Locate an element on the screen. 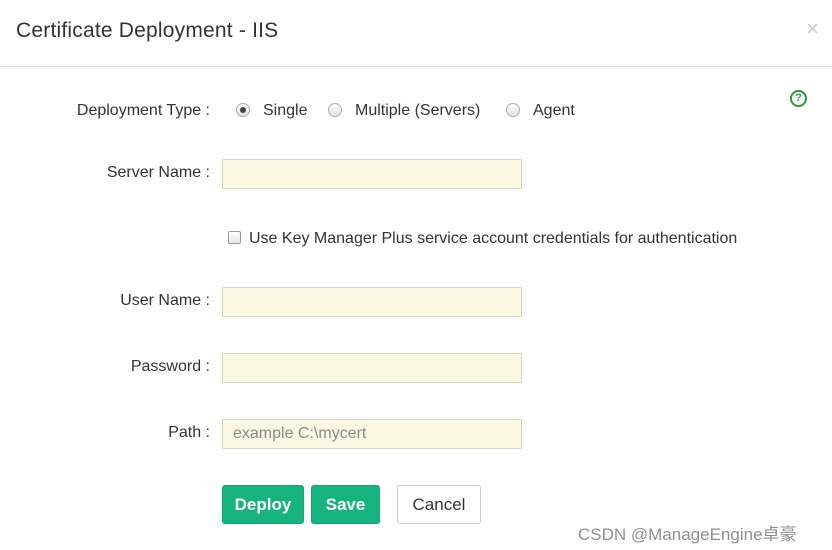 The image size is (832, 550). user-name-input is located at coordinates (372, 302).